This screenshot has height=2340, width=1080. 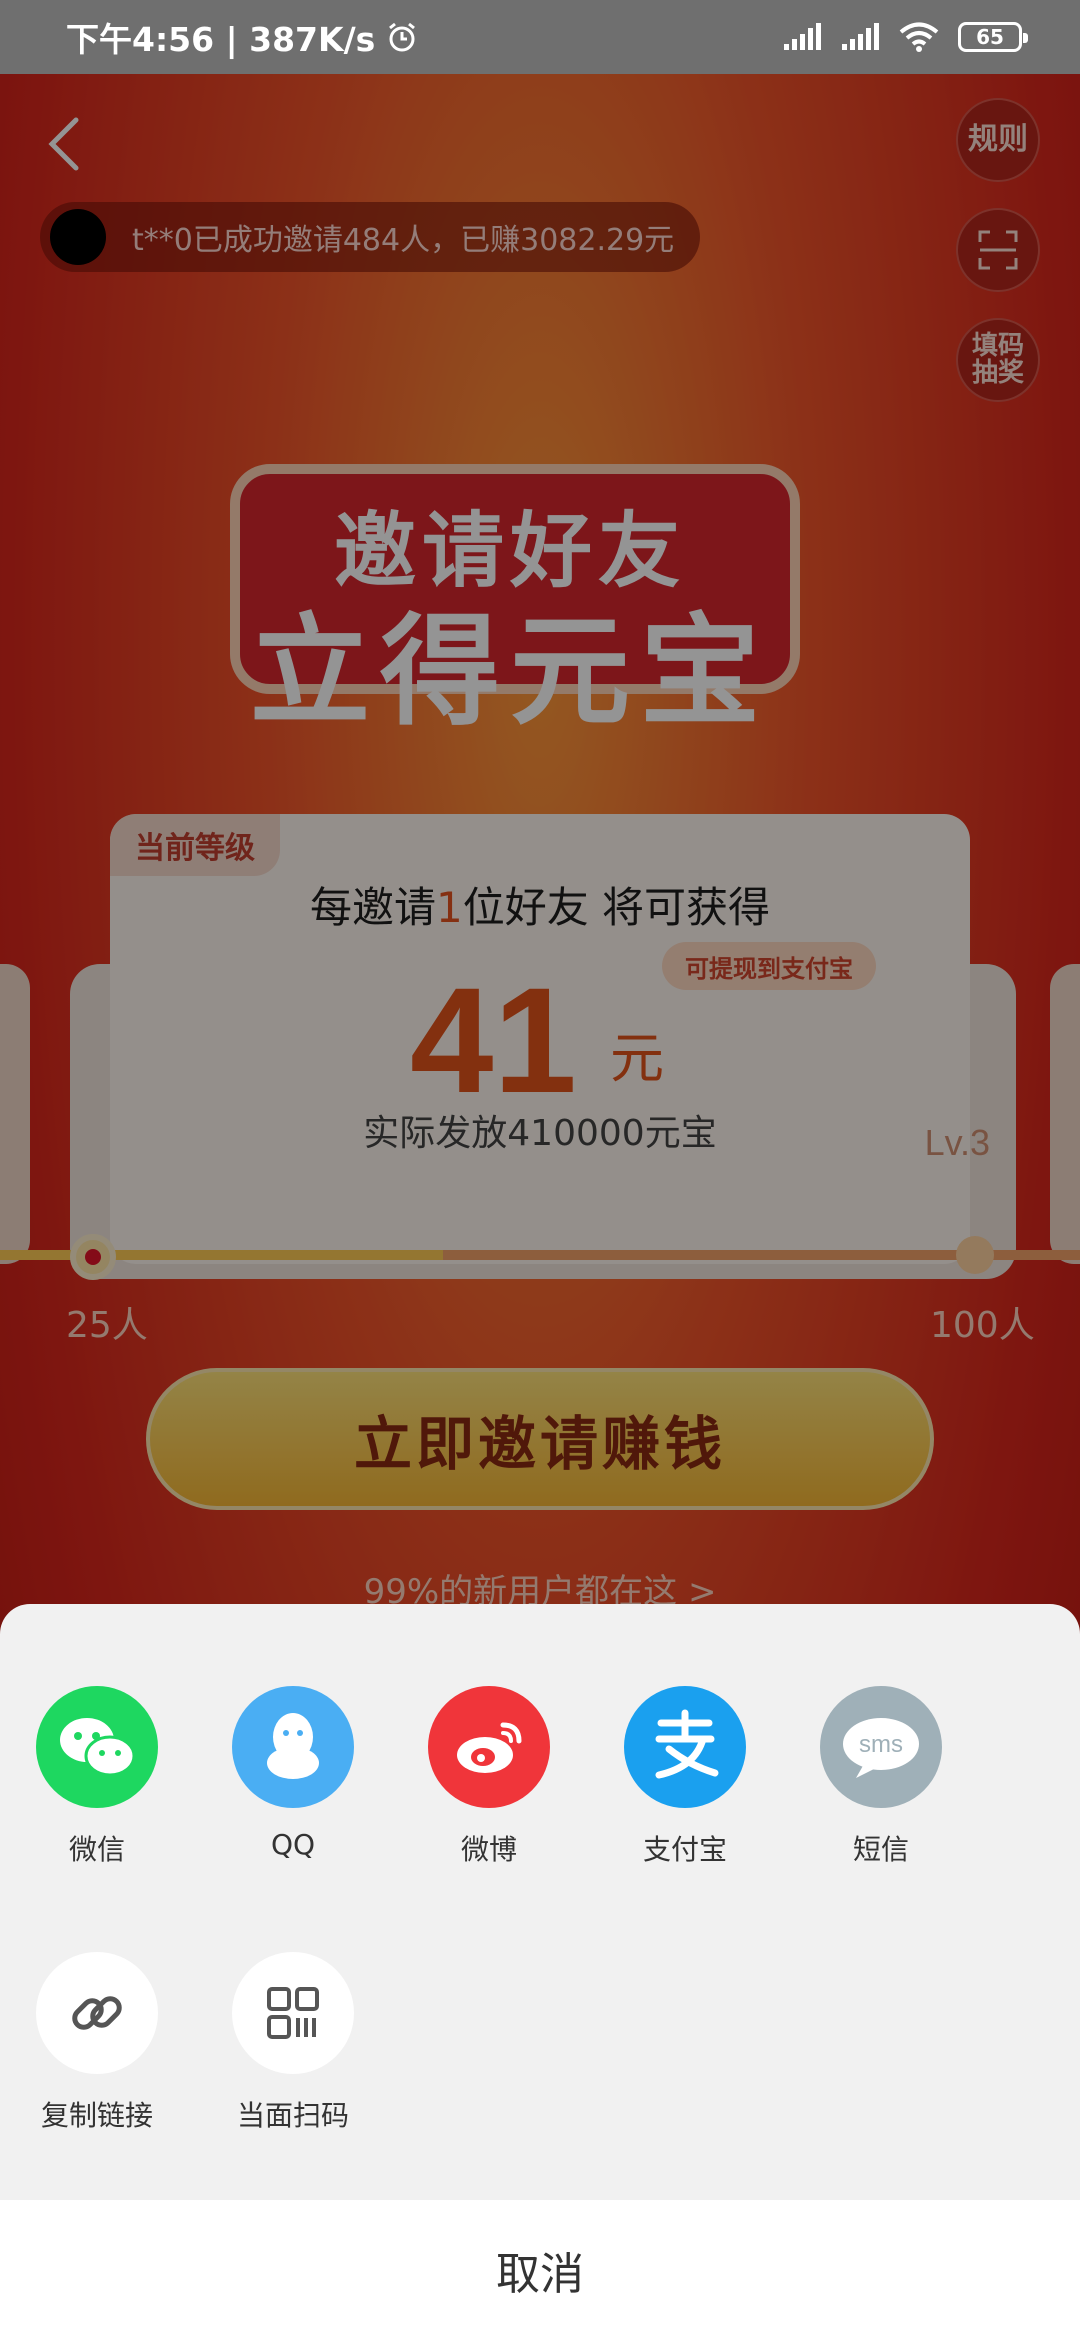 What do you see at coordinates (975, 1255) in the screenshot?
I see `progress-node-next` at bounding box center [975, 1255].